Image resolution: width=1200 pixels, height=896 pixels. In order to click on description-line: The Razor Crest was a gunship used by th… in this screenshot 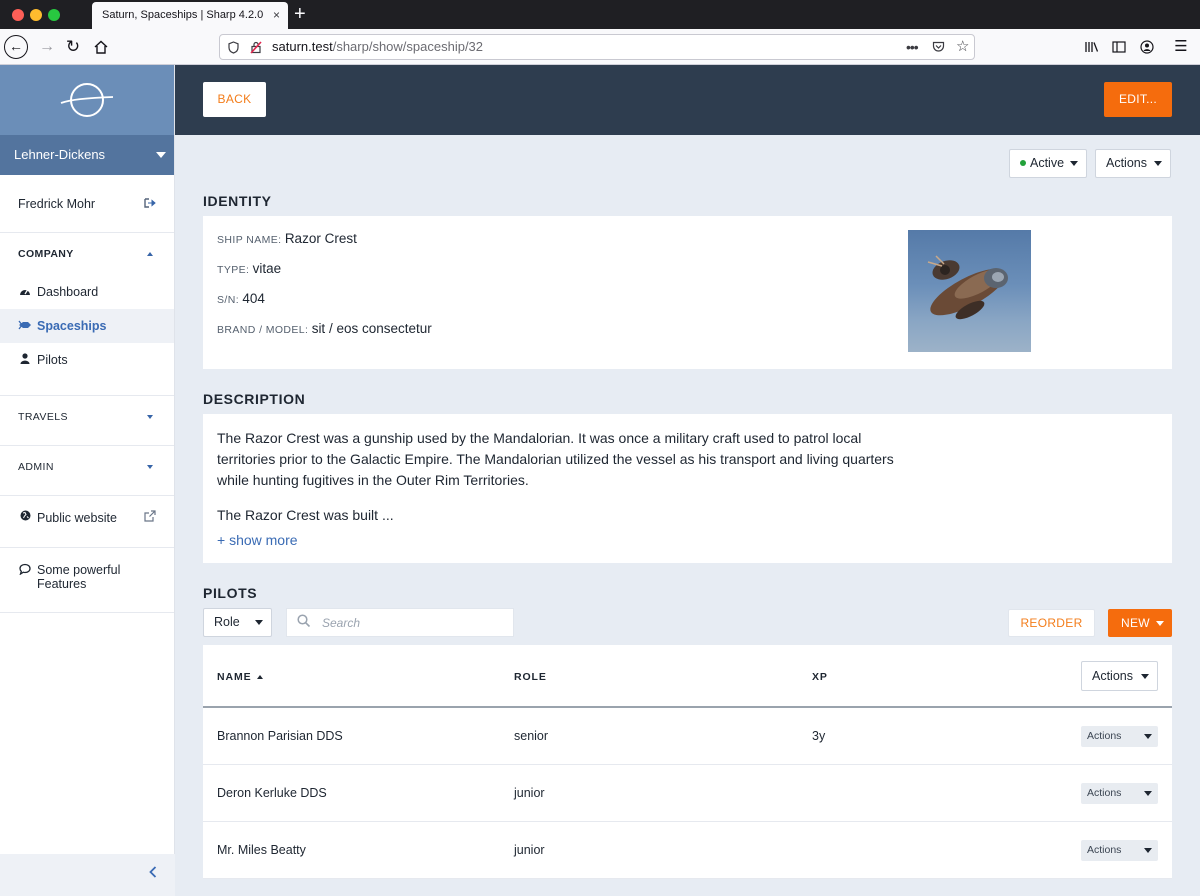, I will do `click(539, 438)`.